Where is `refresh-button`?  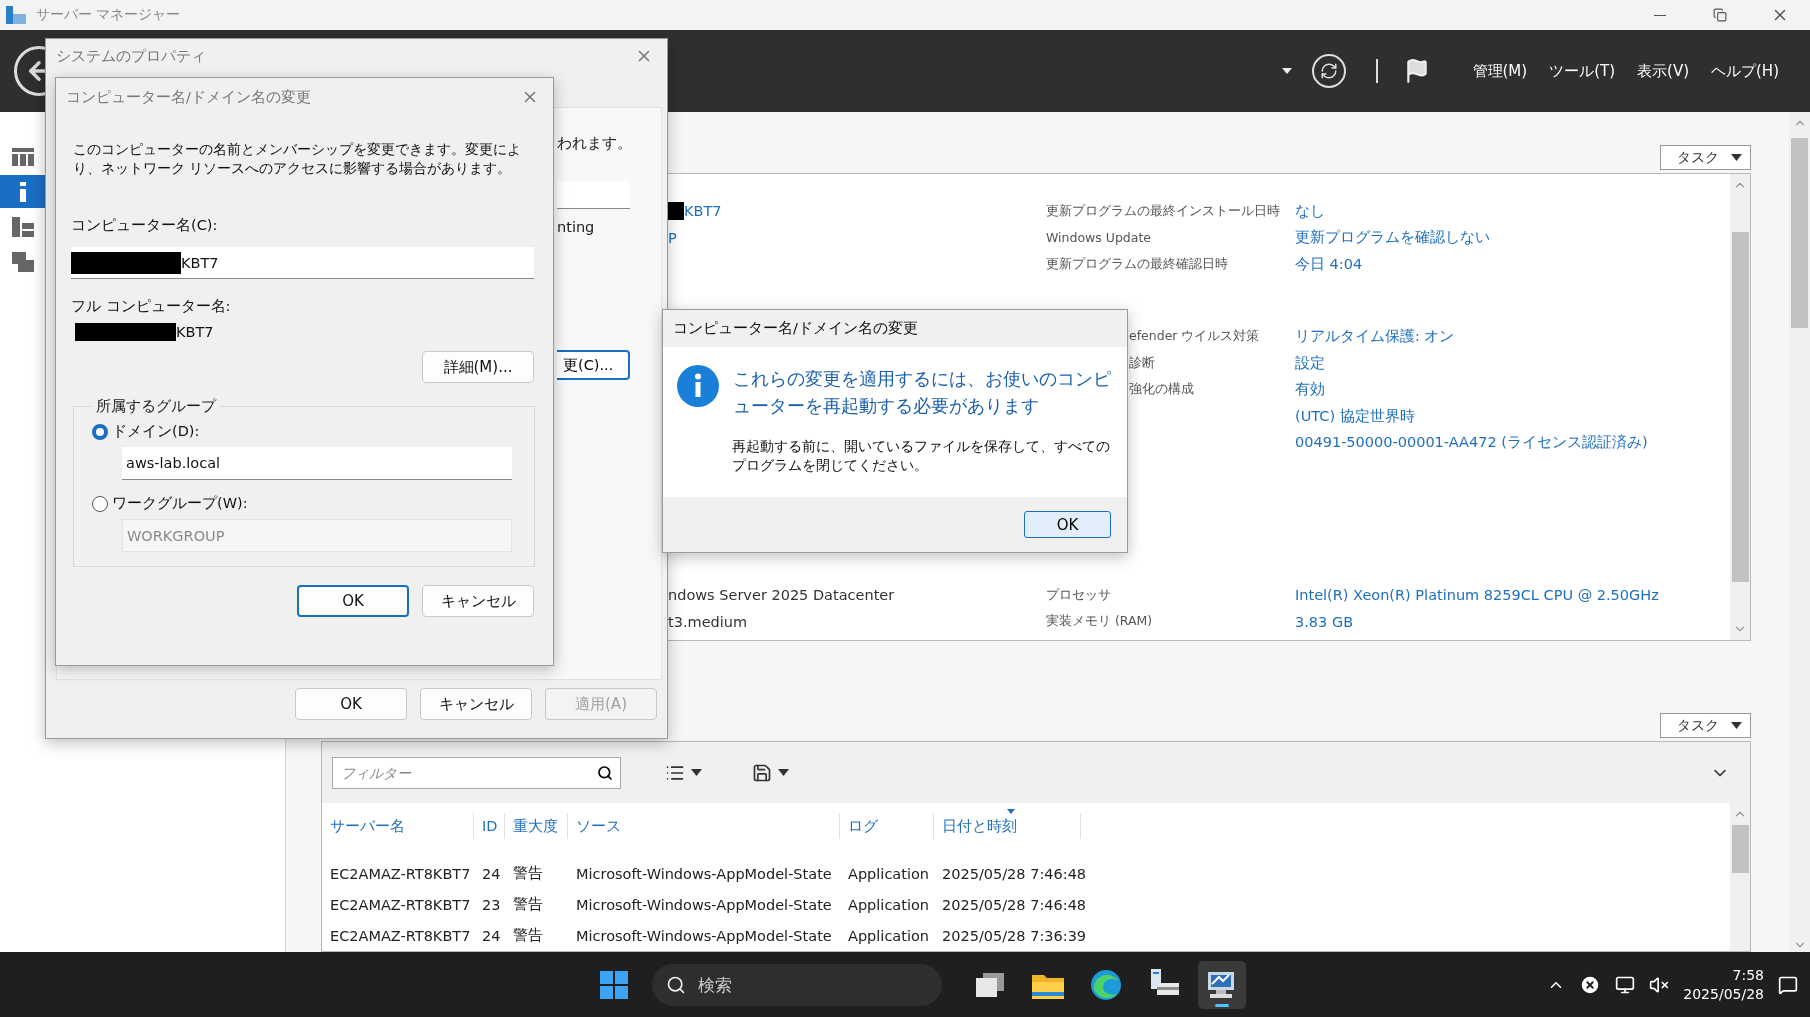
refresh-button is located at coordinates (1328, 71).